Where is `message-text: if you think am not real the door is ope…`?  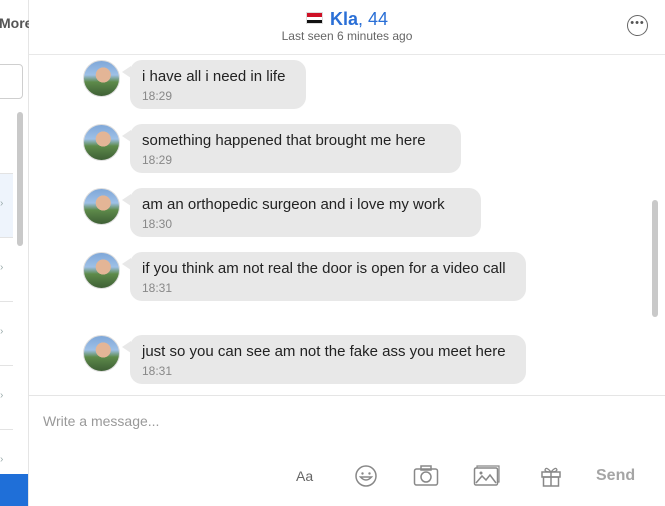 message-text: if you think am not real the door is ope… is located at coordinates (324, 268).